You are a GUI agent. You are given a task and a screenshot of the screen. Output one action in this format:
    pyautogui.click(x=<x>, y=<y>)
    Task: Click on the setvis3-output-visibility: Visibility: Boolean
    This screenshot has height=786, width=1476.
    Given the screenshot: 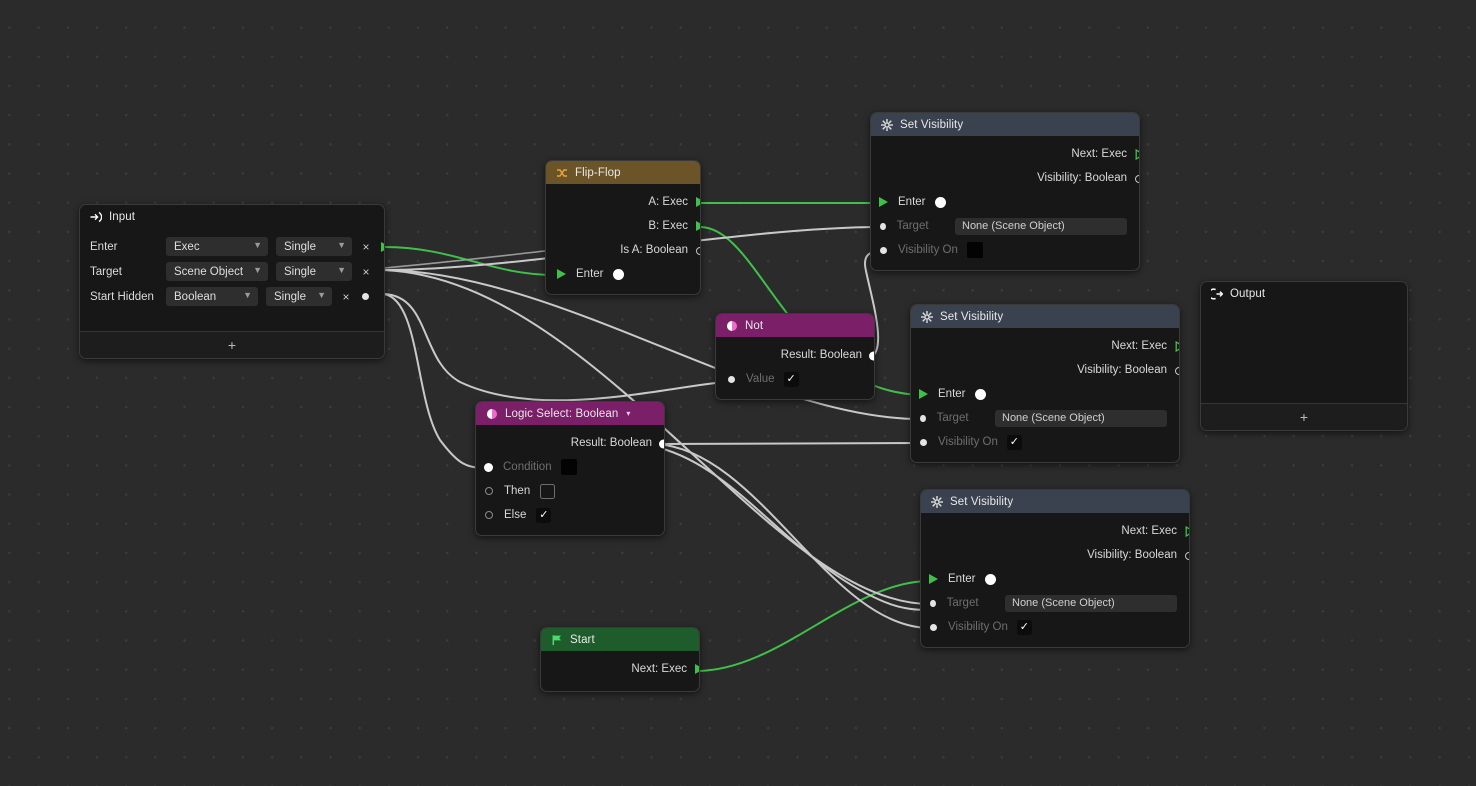 What is the action you would take?
    pyautogui.click(x=1055, y=555)
    